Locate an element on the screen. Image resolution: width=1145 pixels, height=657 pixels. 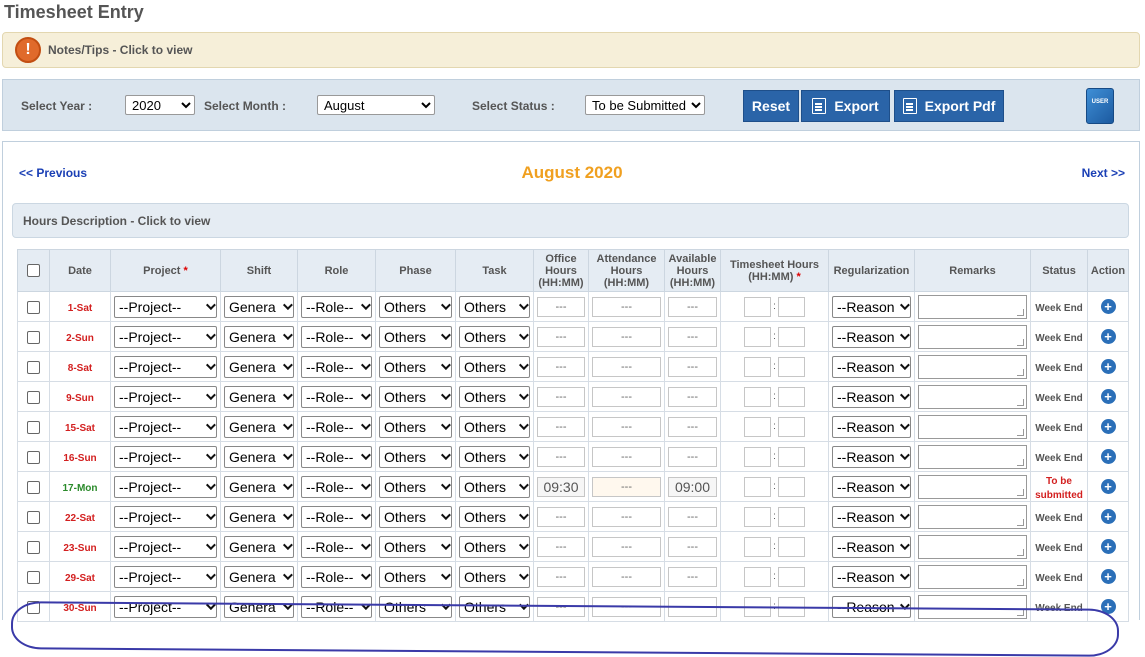
year-select: 2020 is located at coordinates (160, 105).